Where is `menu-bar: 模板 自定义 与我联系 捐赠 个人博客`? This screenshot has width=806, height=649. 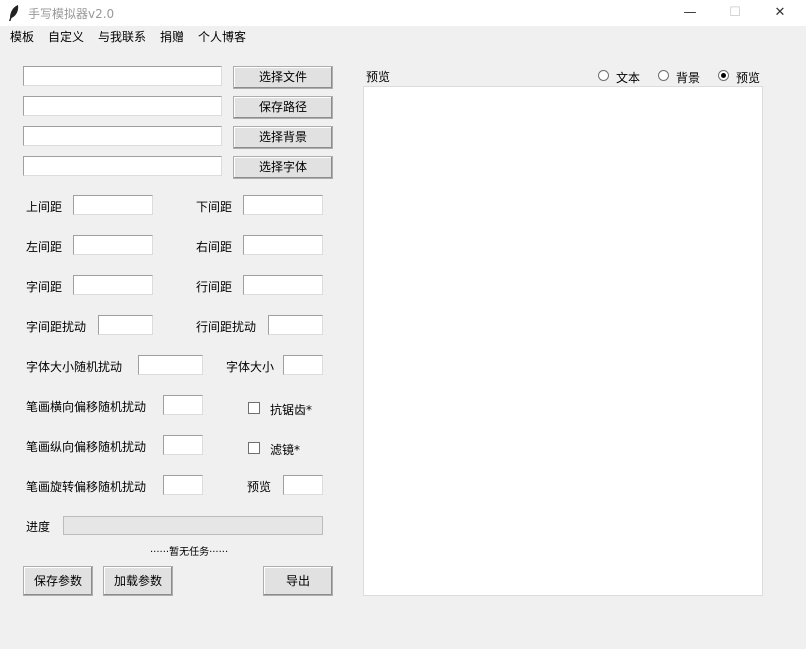 menu-bar: 模板 自定义 与我联系 捐赠 个人博客 is located at coordinates (403, 35).